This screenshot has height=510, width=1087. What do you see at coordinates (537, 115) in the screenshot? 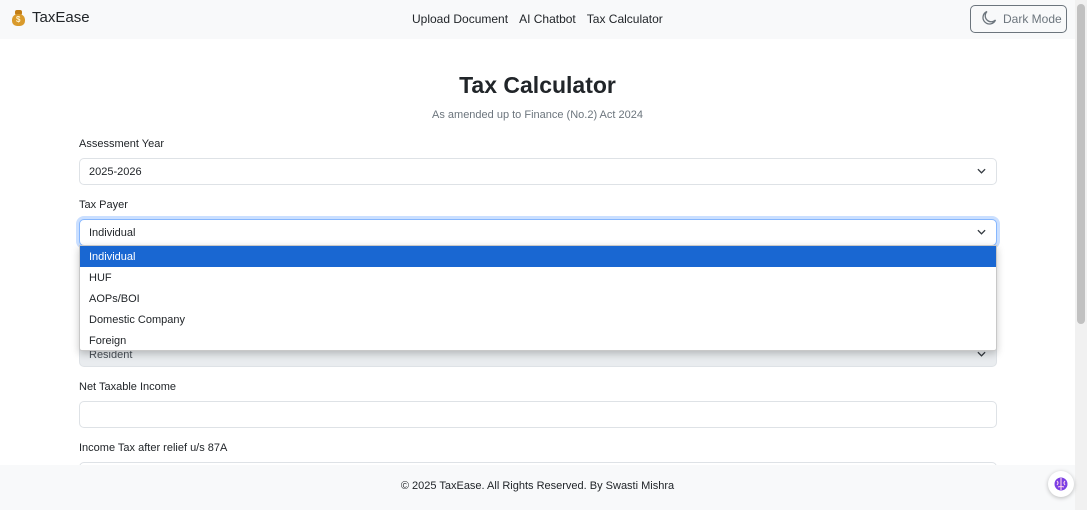
I see `page-subtitle: As amended up to Finance (No.2) Act 2024` at bounding box center [537, 115].